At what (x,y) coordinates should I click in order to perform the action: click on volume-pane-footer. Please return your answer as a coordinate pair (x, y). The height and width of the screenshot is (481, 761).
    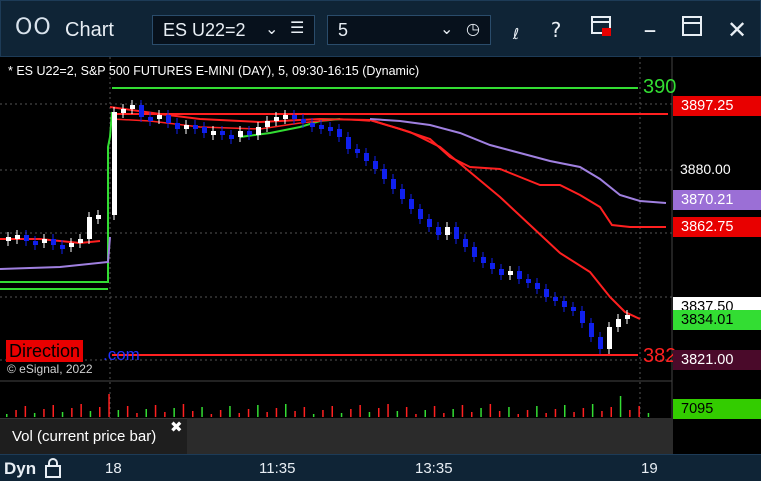
    Looking at the image, I should click on (430, 436).